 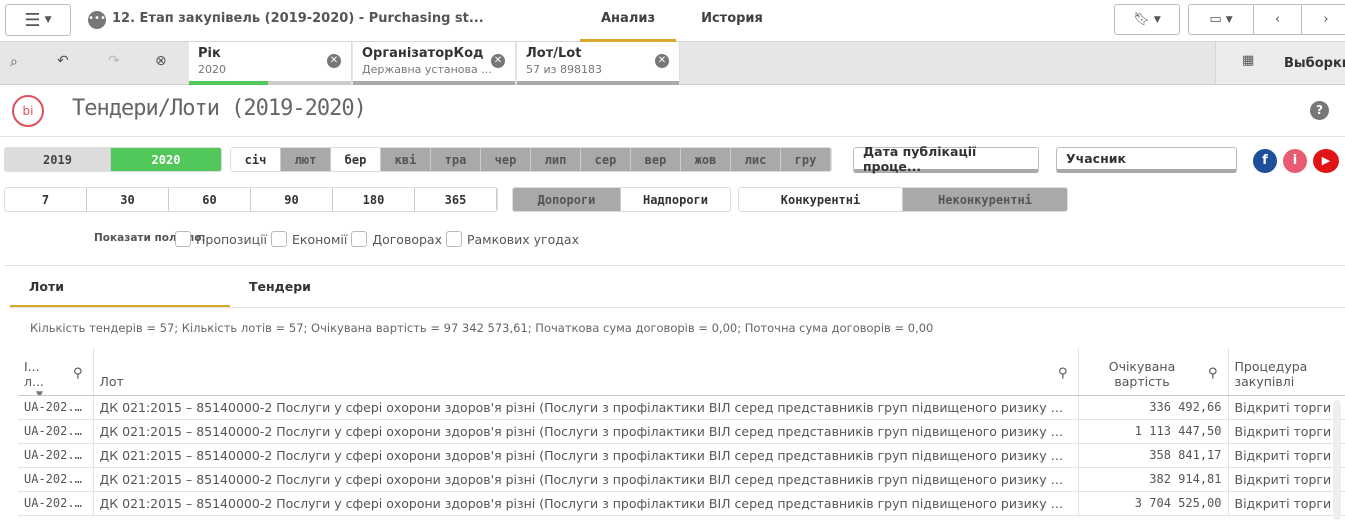 What do you see at coordinates (628, 21) in the screenshot?
I see `tab-analysis: Анализ` at bounding box center [628, 21].